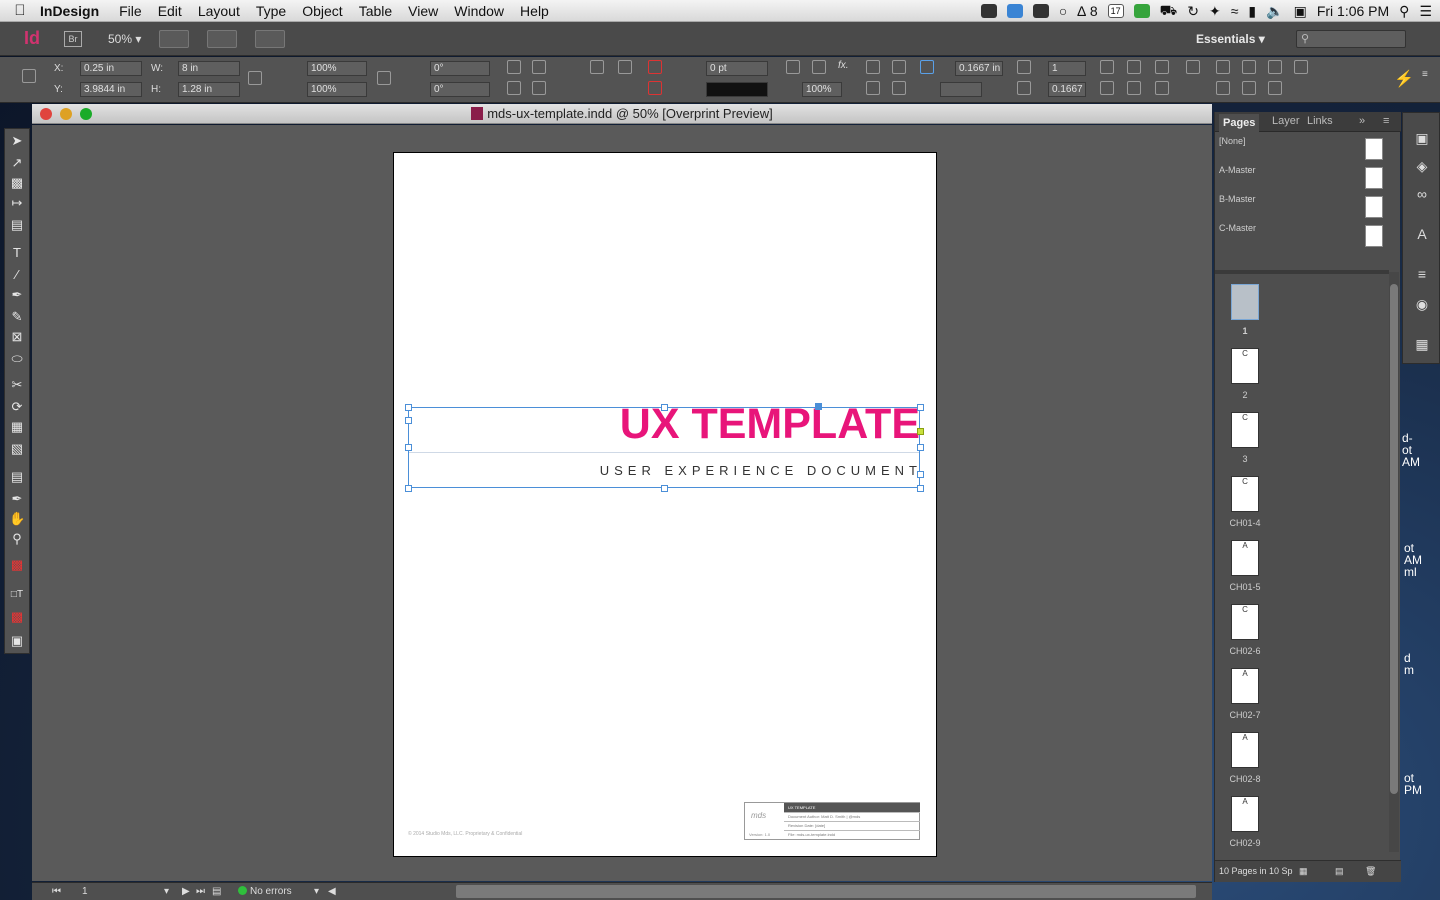 The image size is (1440, 900). What do you see at coordinates (1362, 121) in the screenshot?
I see `panel-collapse-icon: »` at bounding box center [1362, 121].